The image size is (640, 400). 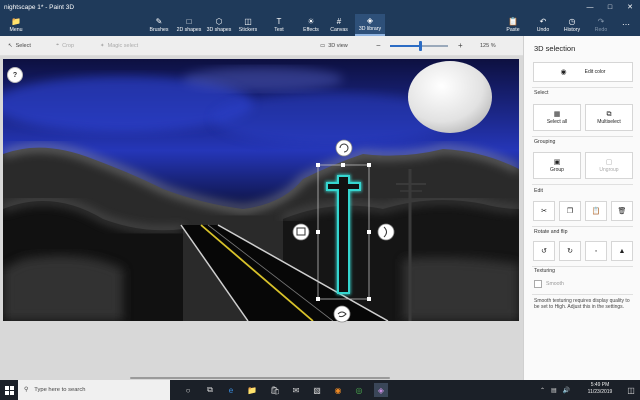 What do you see at coordinates (344, 148) in the screenshot?
I see `rotate-z-handle` at bounding box center [344, 148].